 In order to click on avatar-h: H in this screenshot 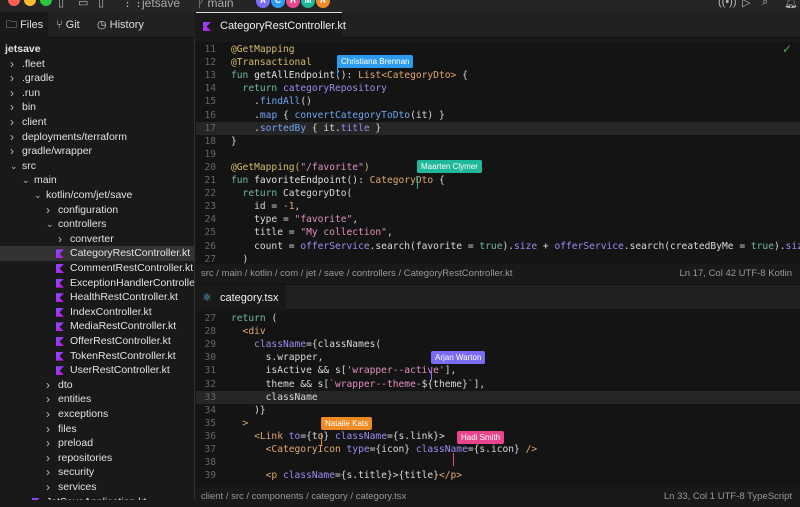, I will do `click(293, 4)`.